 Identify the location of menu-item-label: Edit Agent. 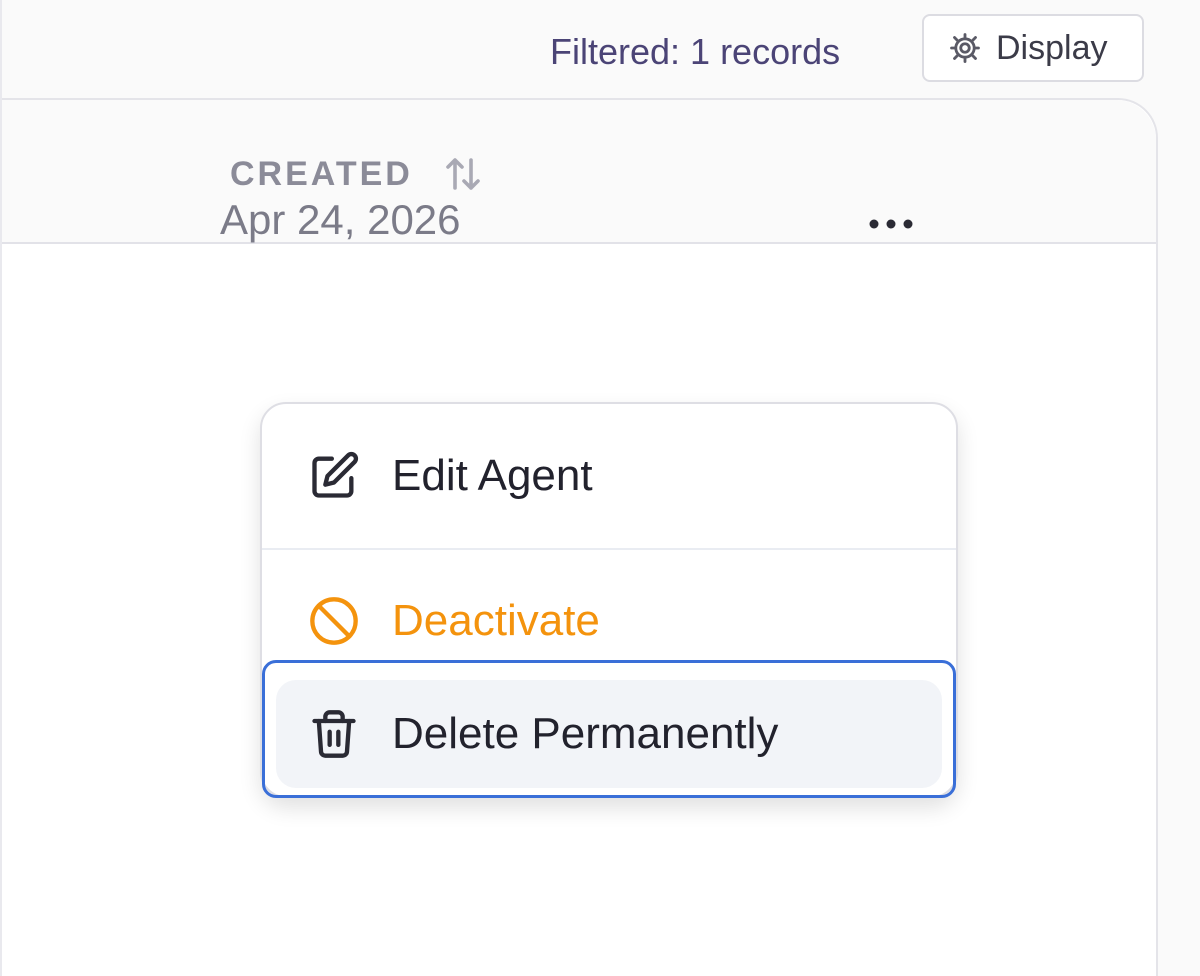
(492, 475).